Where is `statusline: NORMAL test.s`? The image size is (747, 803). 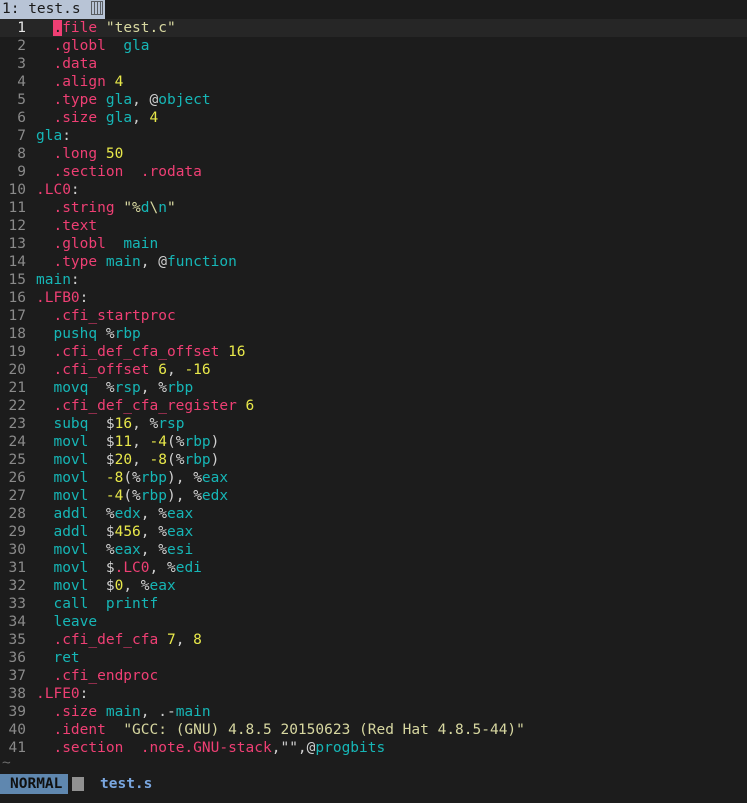
statusline: NORMAL test.s is located at coordinates (373, 784).